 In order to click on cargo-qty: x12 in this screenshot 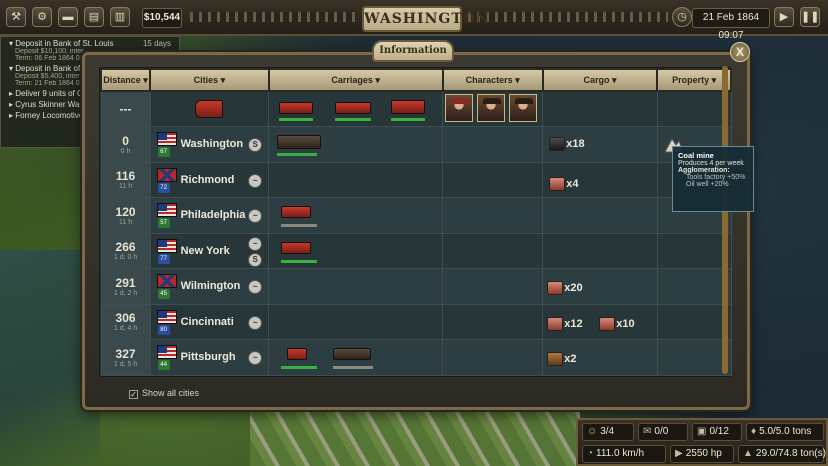, I will do `click(573, 323)`.